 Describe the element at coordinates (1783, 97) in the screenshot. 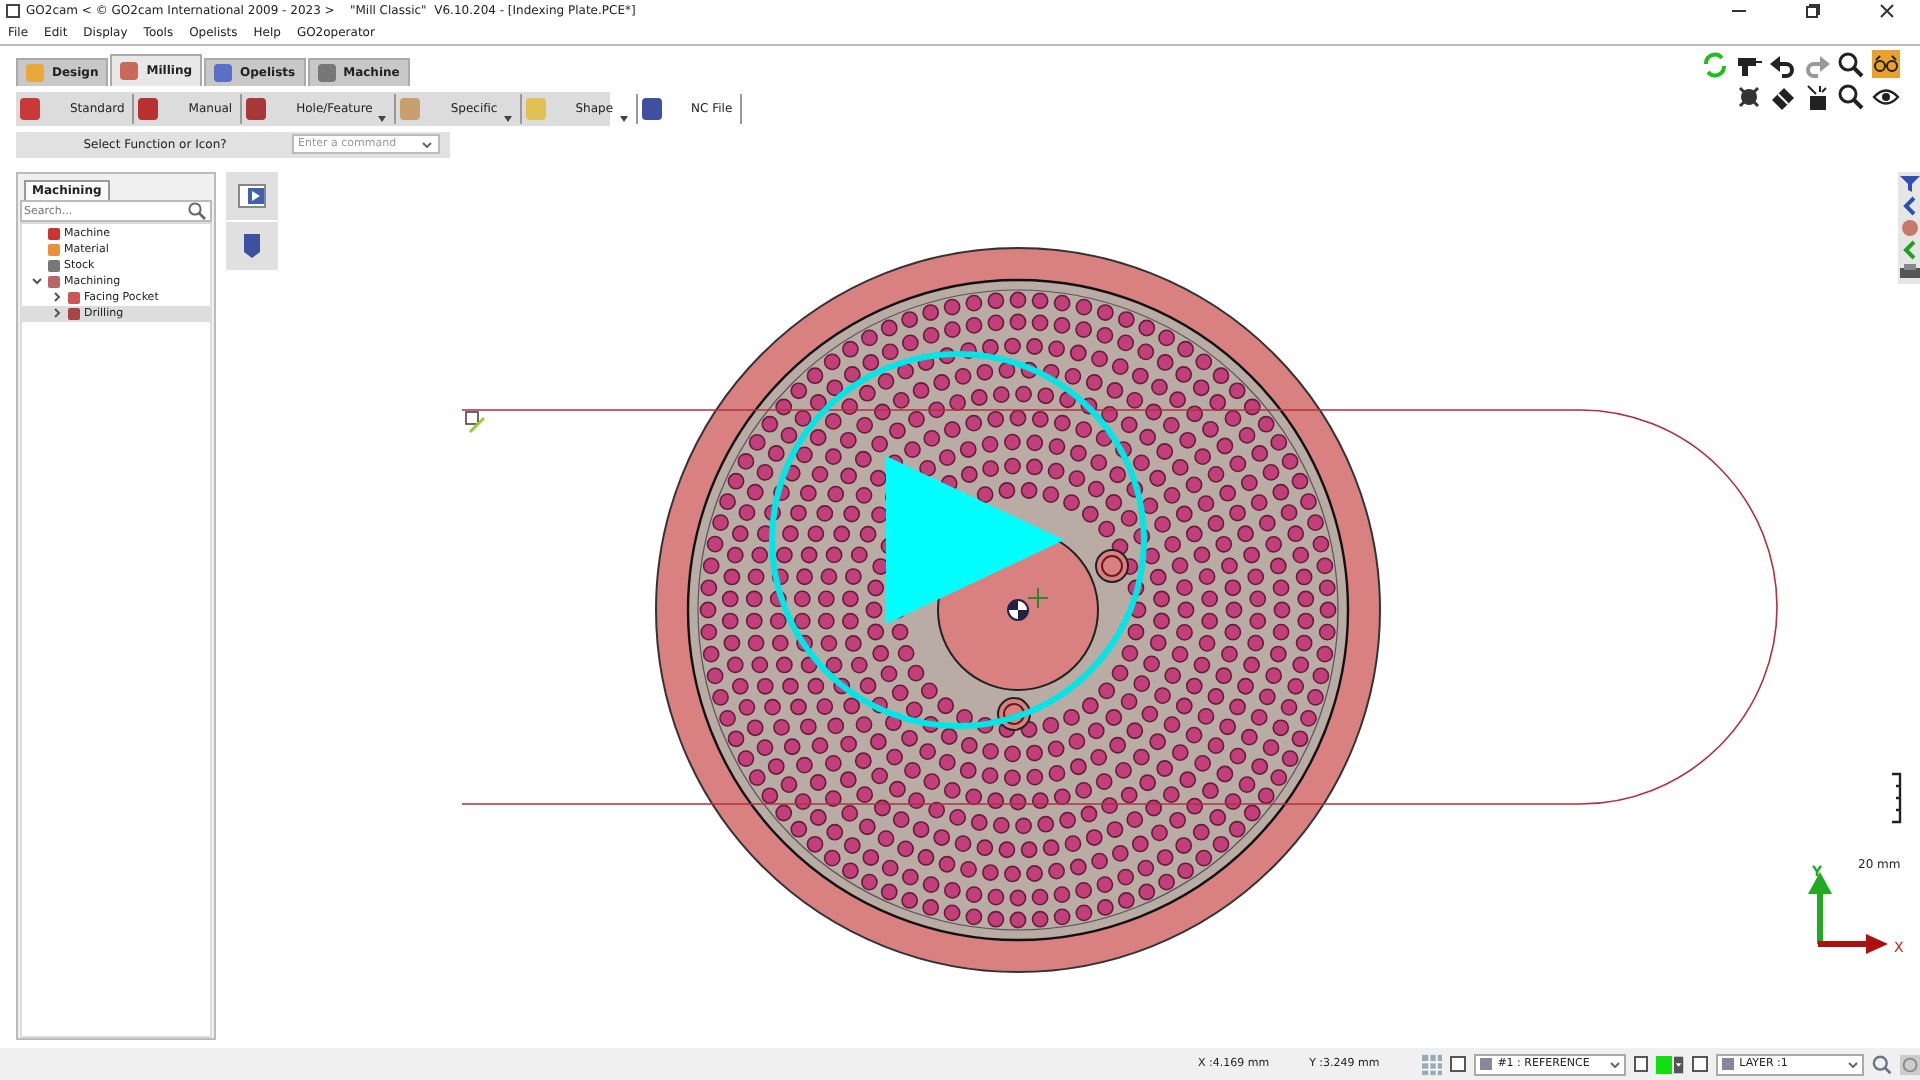

I see `eraser-icon` at that location.